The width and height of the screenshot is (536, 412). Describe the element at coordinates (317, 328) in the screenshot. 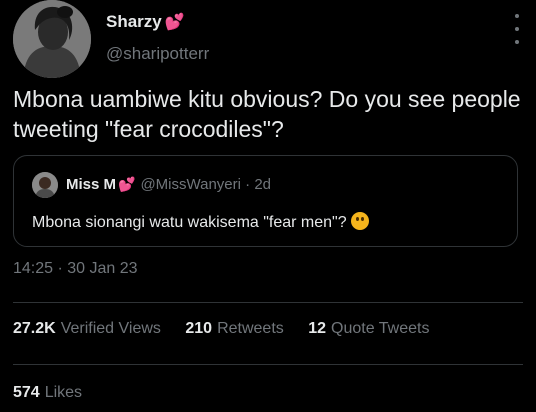

I see `quote-tweets-count: 12` at that location.